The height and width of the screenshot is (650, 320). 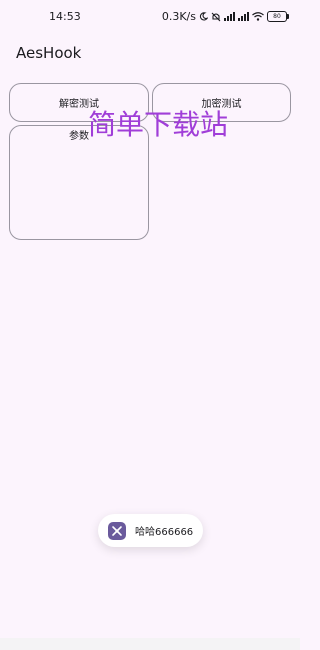 What do you see at coordinates (49, 53) in the screenshot?
I see `app-title: AesHook` at bounding box center [49, 53].